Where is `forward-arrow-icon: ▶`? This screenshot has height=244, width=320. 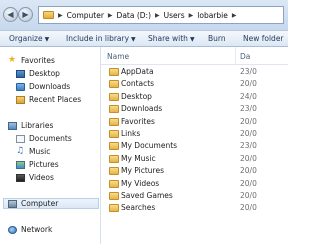
forward-arrow-icon: ▶ is located at coordinates (25, 14).